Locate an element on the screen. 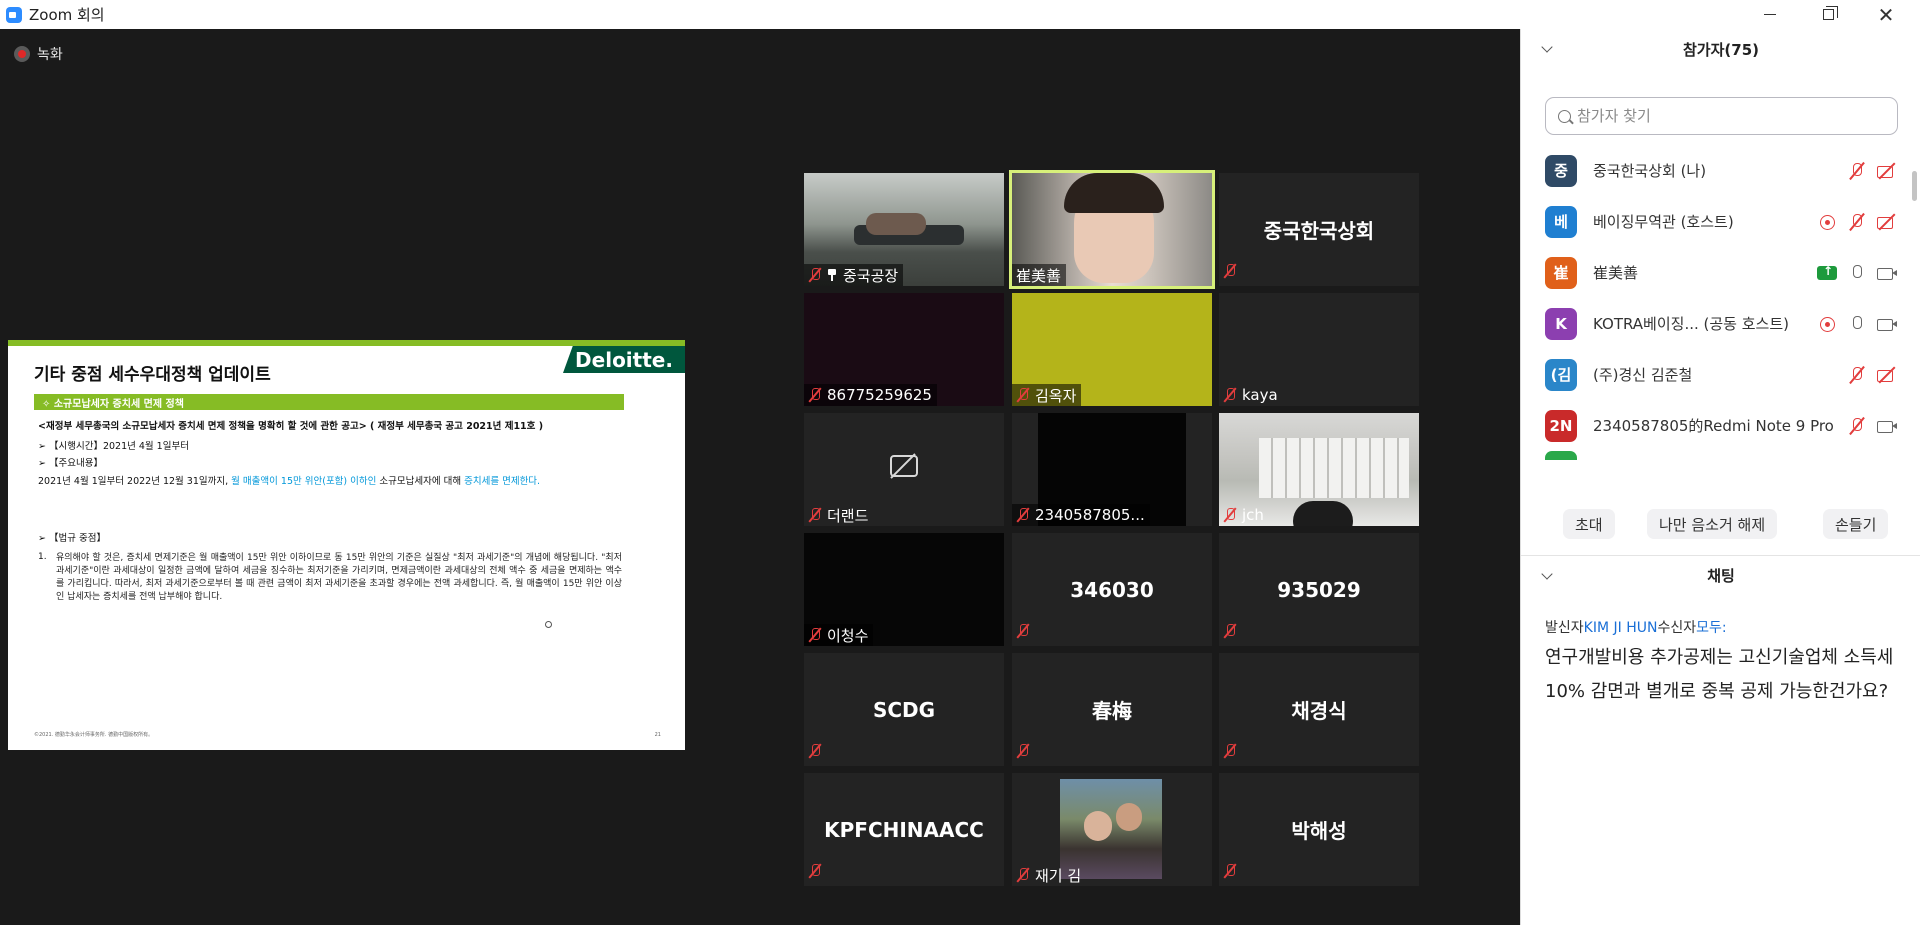 The width and height of the screenshot is (1920, 925). record-icon is located at coordinates (22, 54).